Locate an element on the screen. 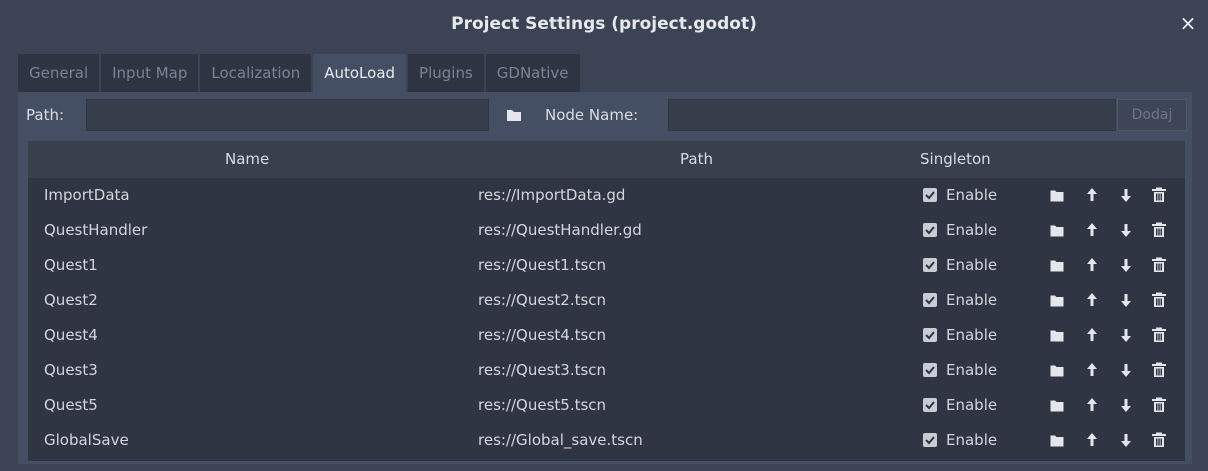 The height and width of the screenshot is (471, 1208). table-row: Quest3 res://Quest3.tscn Enable is located at coordinates (606, 370).